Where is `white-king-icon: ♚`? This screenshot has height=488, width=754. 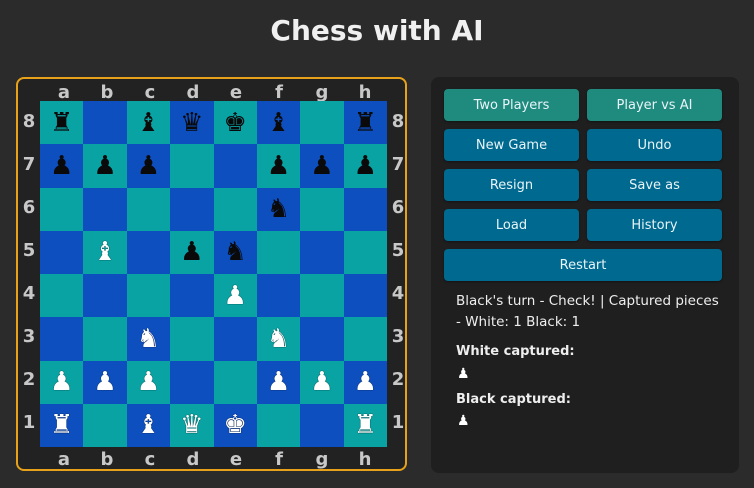 white-king-icon: ♚ is located at coordinates (235, 425).